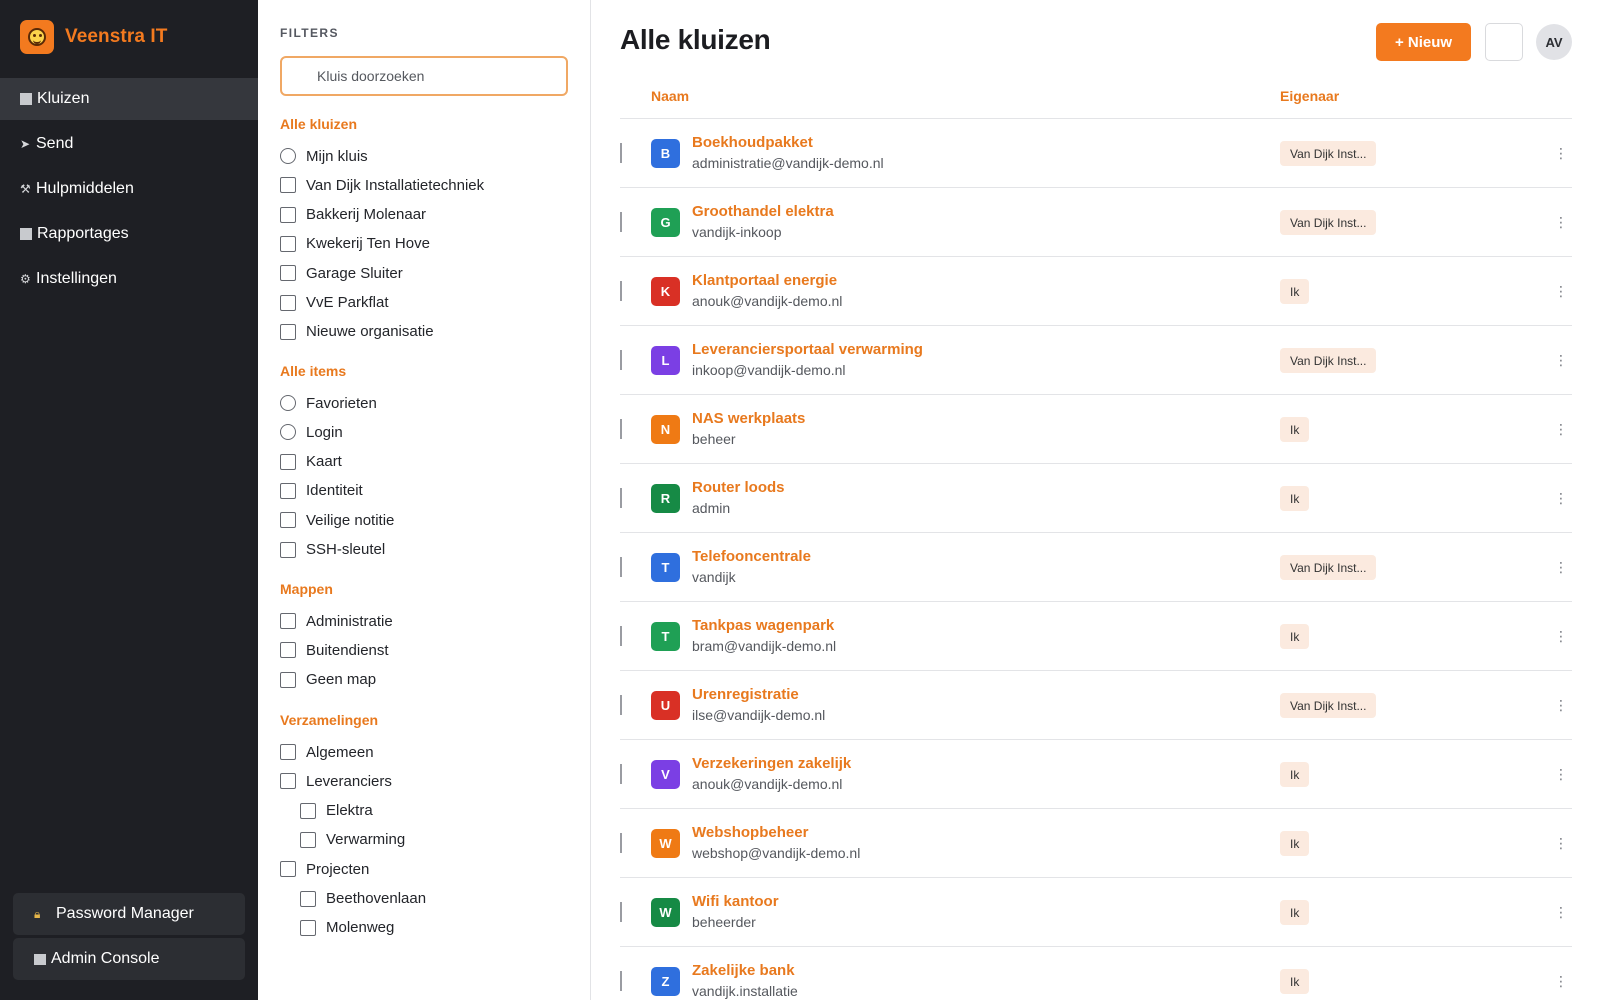 The height and width of the screenshot is (1000, 1600). Describe the element at coordinates (1423, 42) in the screenshot. I see `new-button: + Nieuw` at that location.